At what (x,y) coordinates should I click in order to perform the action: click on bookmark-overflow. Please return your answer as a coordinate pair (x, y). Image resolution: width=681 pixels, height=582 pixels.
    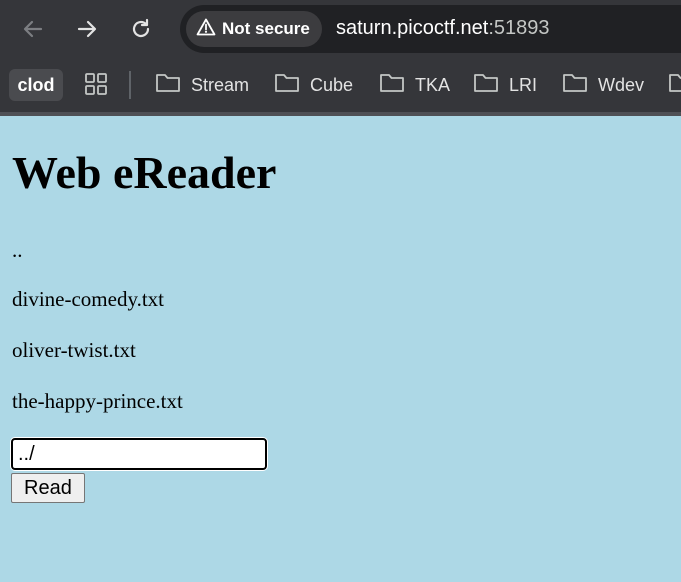
    Looking at the image, I should click on (674, 85).